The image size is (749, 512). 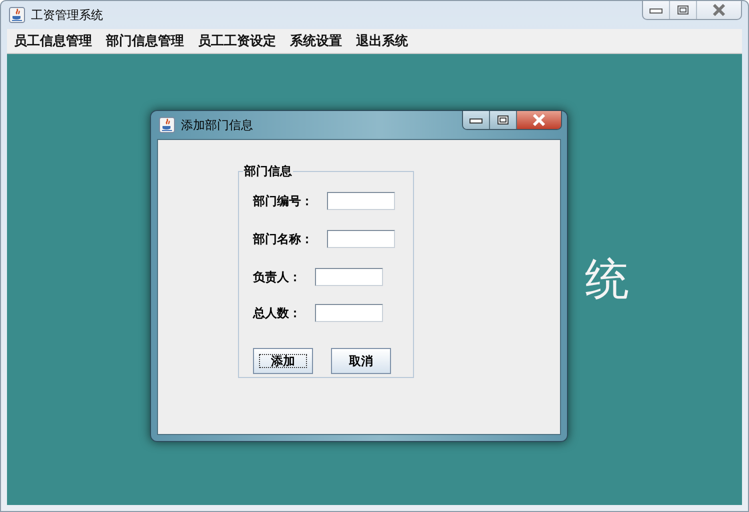 I want to click on dialog-icon, so click(x=167, y=125).